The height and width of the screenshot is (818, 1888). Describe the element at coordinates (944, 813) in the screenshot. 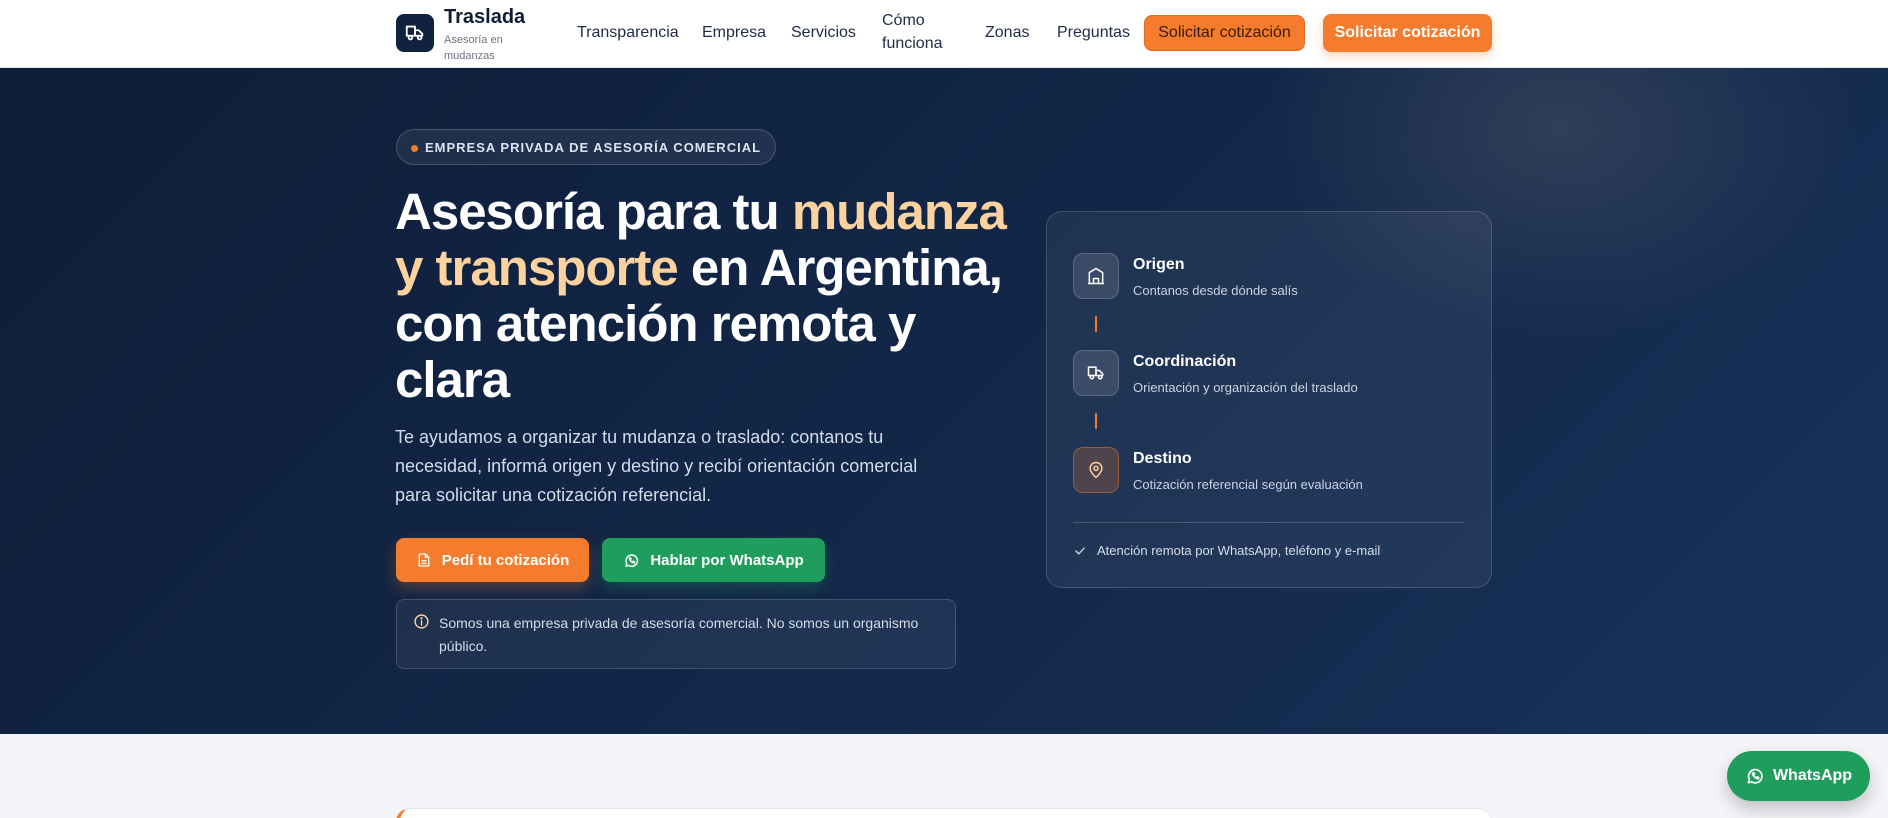

I see `next-section-card` at that location.